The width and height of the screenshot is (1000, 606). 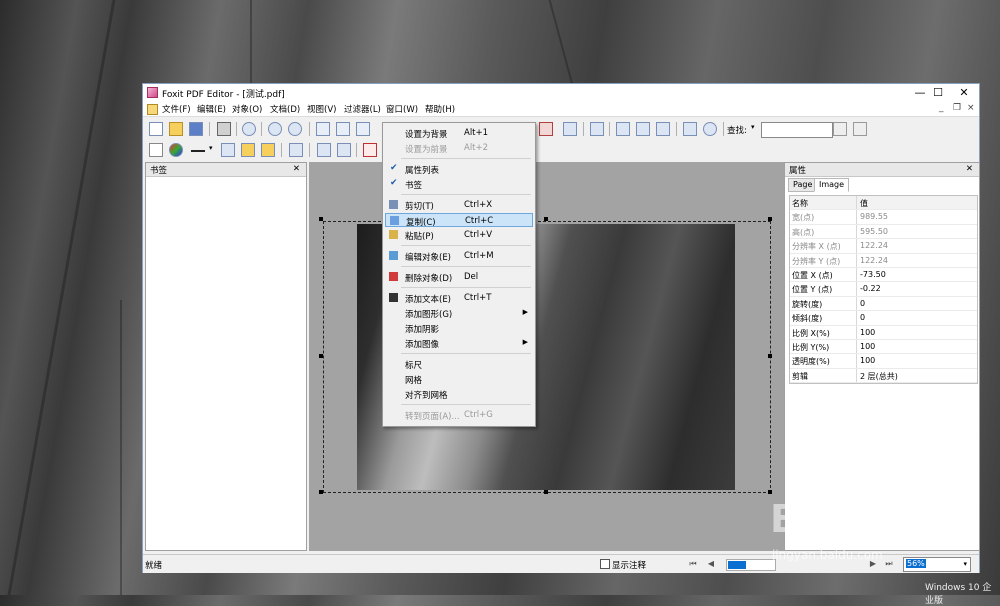 I want to click on toolbar-separator, so click(x=209, y=129).